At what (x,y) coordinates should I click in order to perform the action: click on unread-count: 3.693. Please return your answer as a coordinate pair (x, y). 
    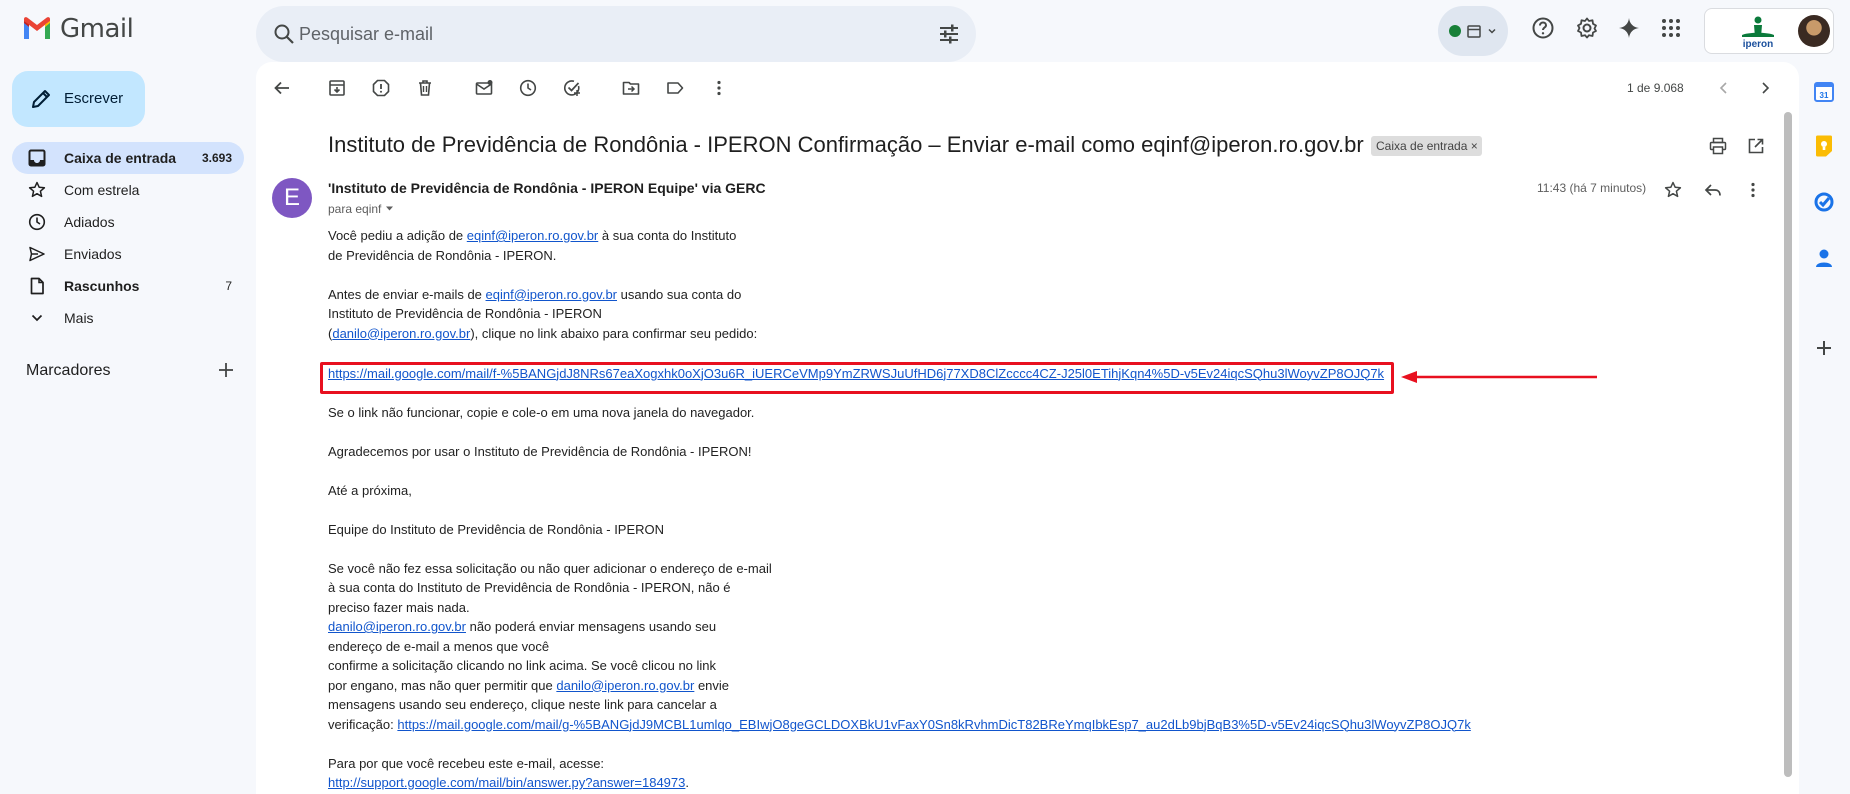
    Looking at the image, I should click on (216, 158).